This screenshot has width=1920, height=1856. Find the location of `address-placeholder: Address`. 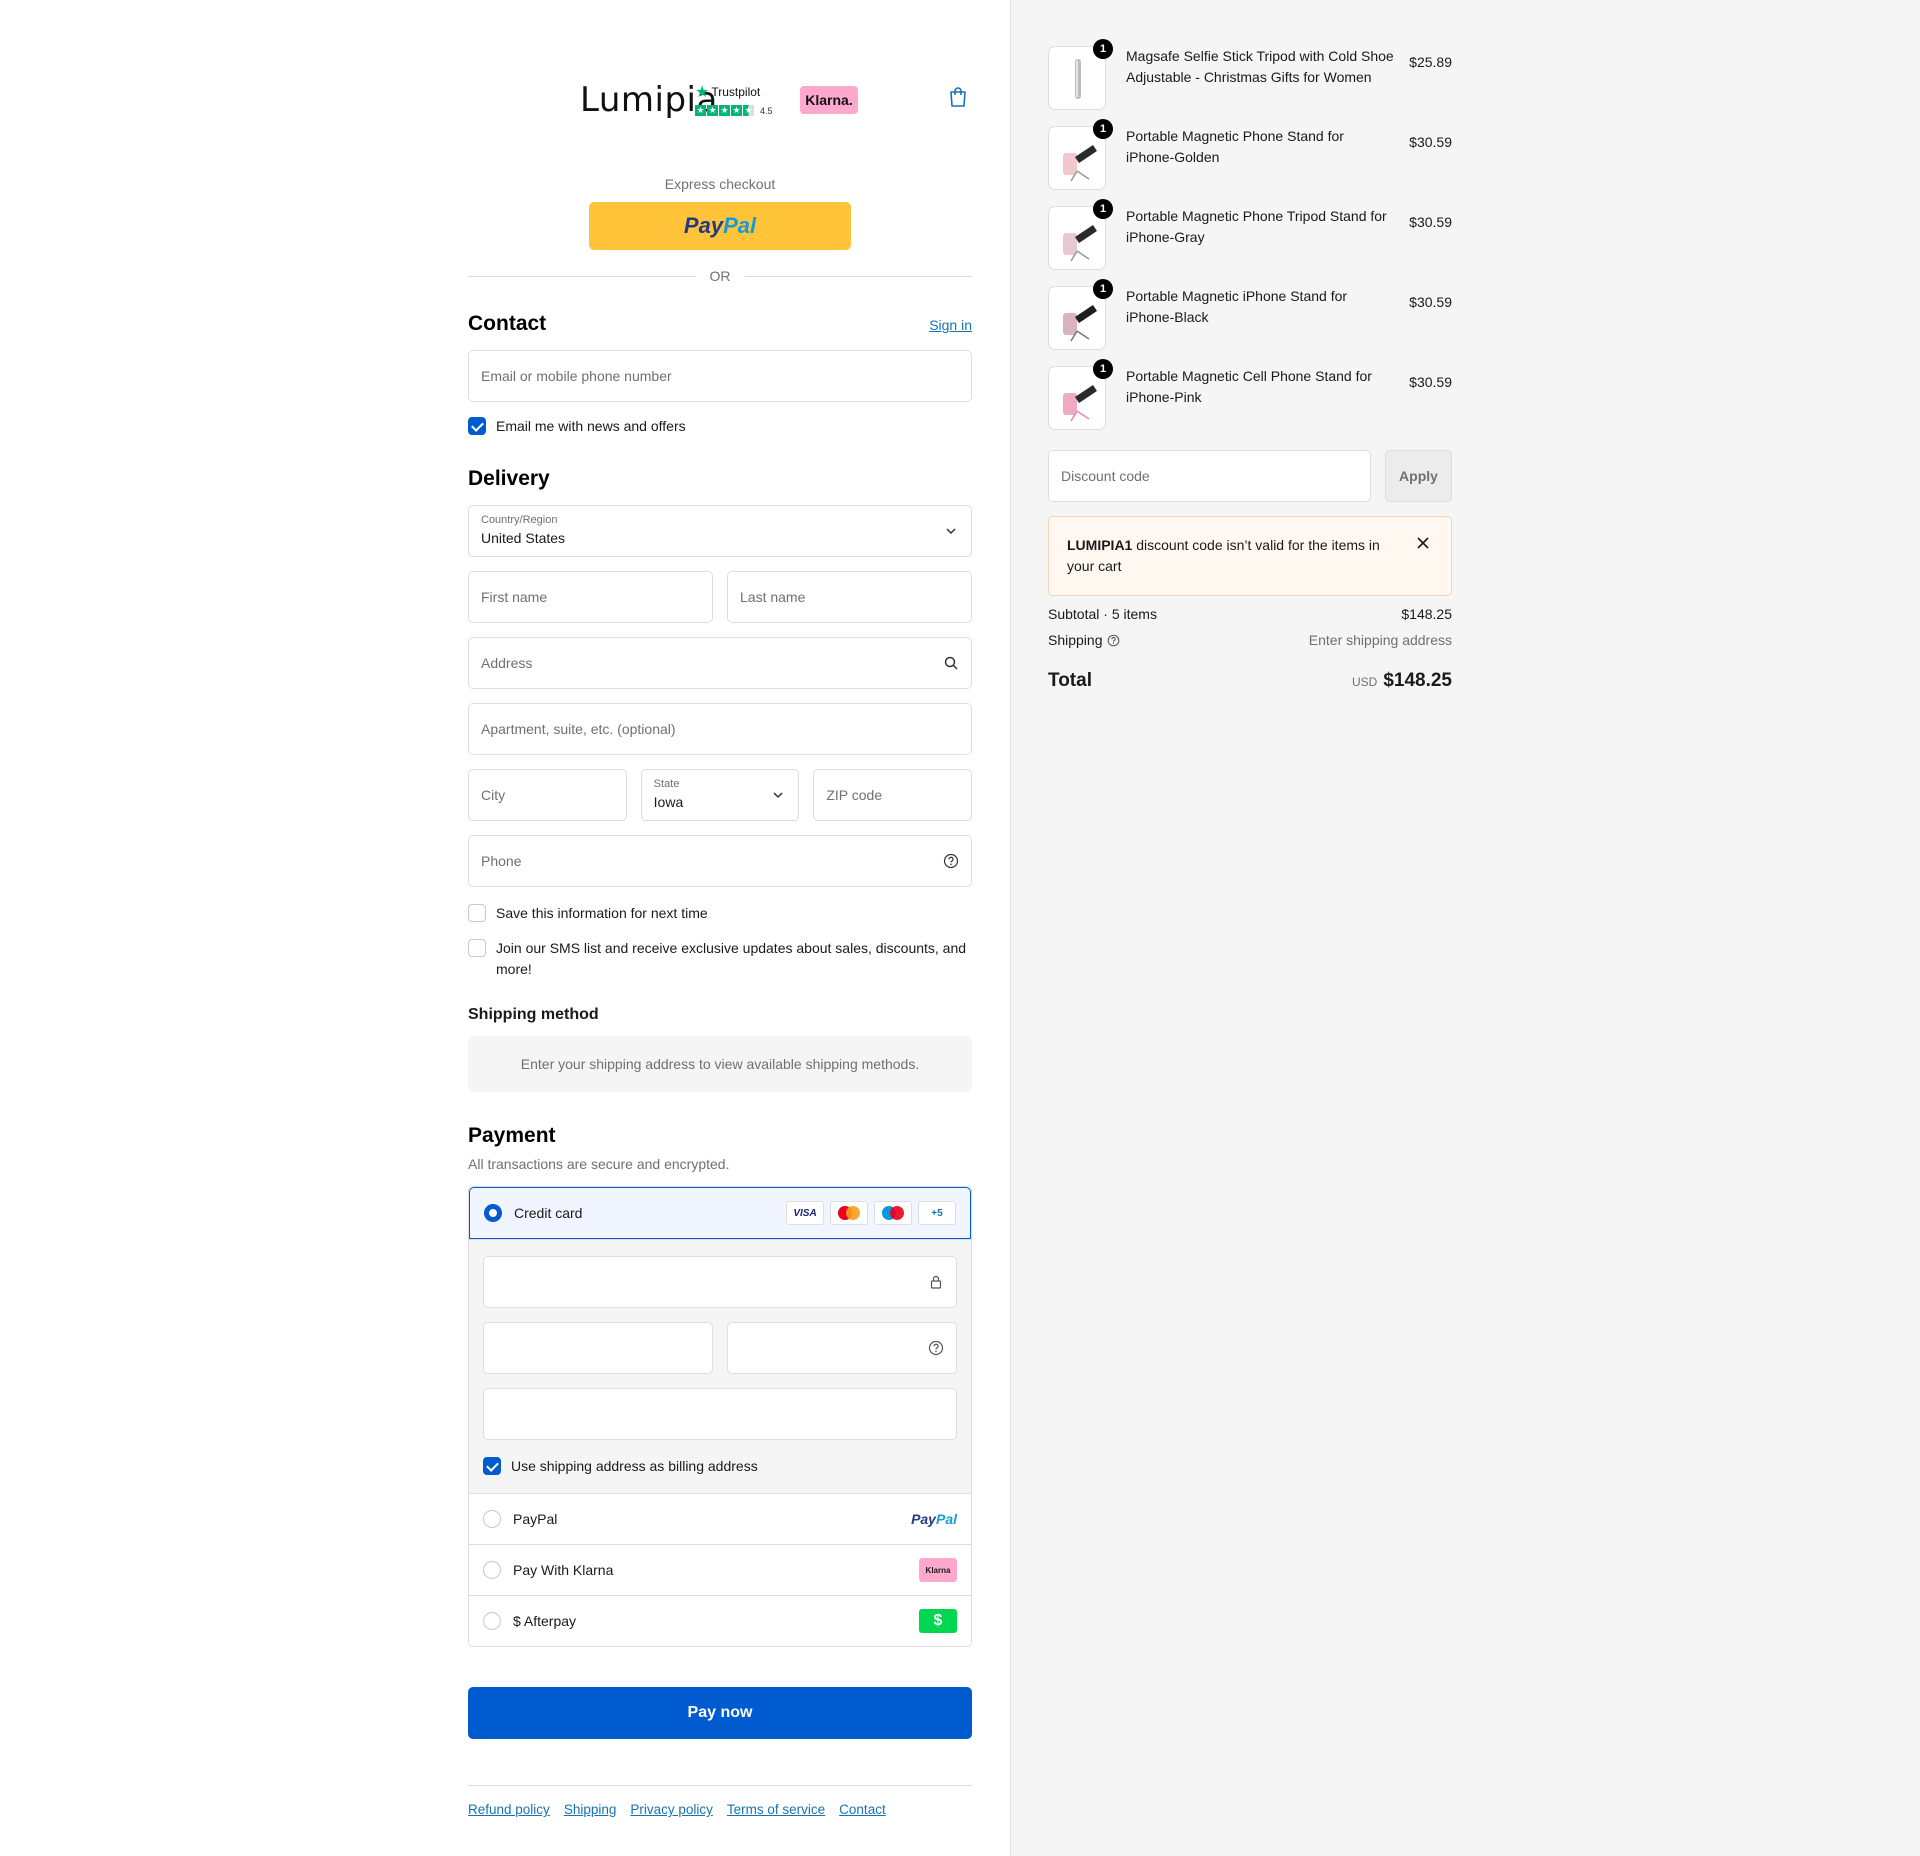

address-placeholder: Address is located at coordinates (507, 663).